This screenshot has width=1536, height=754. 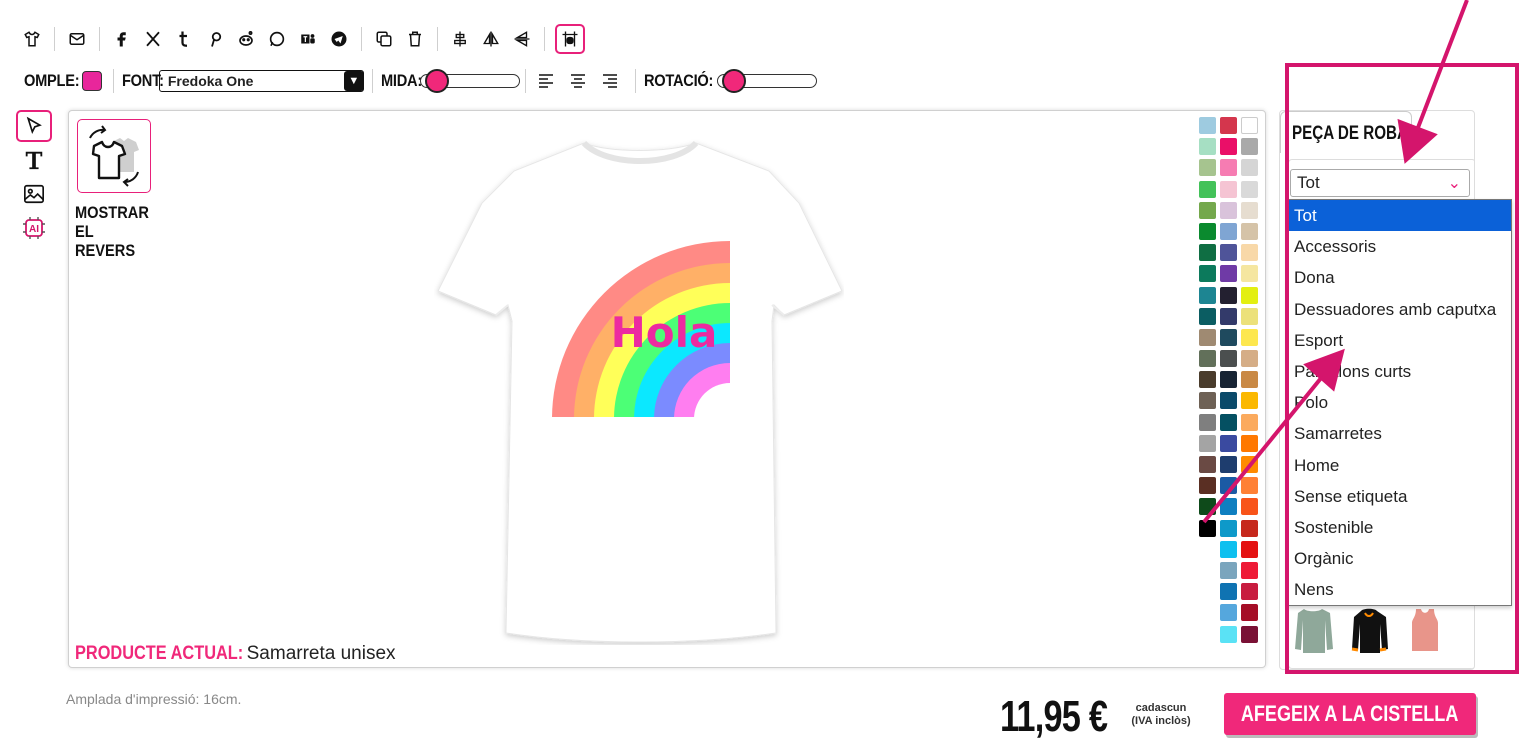 I want to click on teams-icon, so click(x=308, y=39).